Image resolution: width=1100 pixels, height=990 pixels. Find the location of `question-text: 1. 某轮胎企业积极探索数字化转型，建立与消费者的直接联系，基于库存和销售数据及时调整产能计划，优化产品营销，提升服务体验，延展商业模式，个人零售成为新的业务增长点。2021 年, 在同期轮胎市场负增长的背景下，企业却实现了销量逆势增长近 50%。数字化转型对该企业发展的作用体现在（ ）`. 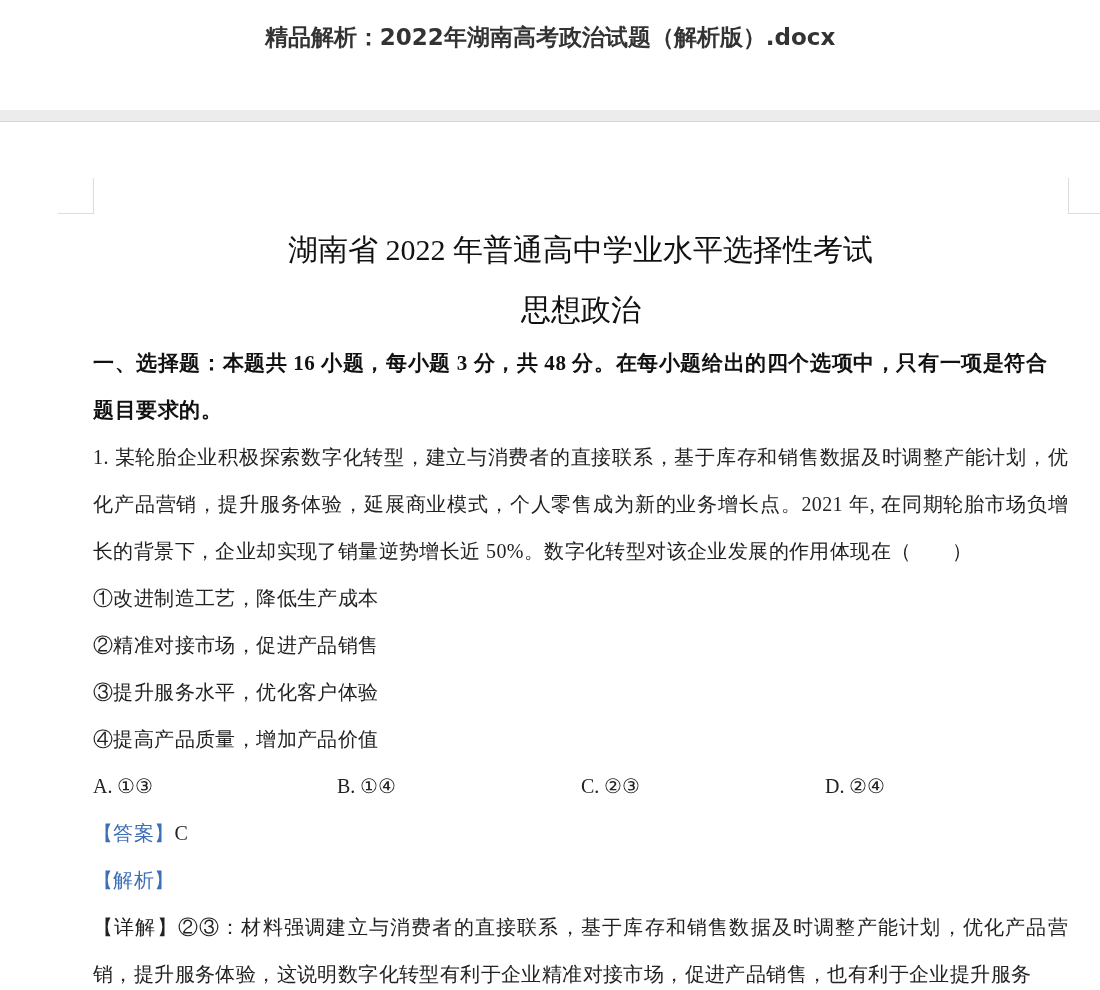

question-text: 1. 某轮胎企业积极探索数字化转型，建立与消费者的直接联系，基于库存和销售数据及时调整产能计划，优化产品营销，提升服务体验，延展商业模式，个人零售成为新的业务增长点。2021 年, 在同期轮胎市场负增长的背景下，企业却实现了销量逆势增长近 50%。数字化转型对该企业发展的作用体现在（ ） is located at coordinates (580, 504).